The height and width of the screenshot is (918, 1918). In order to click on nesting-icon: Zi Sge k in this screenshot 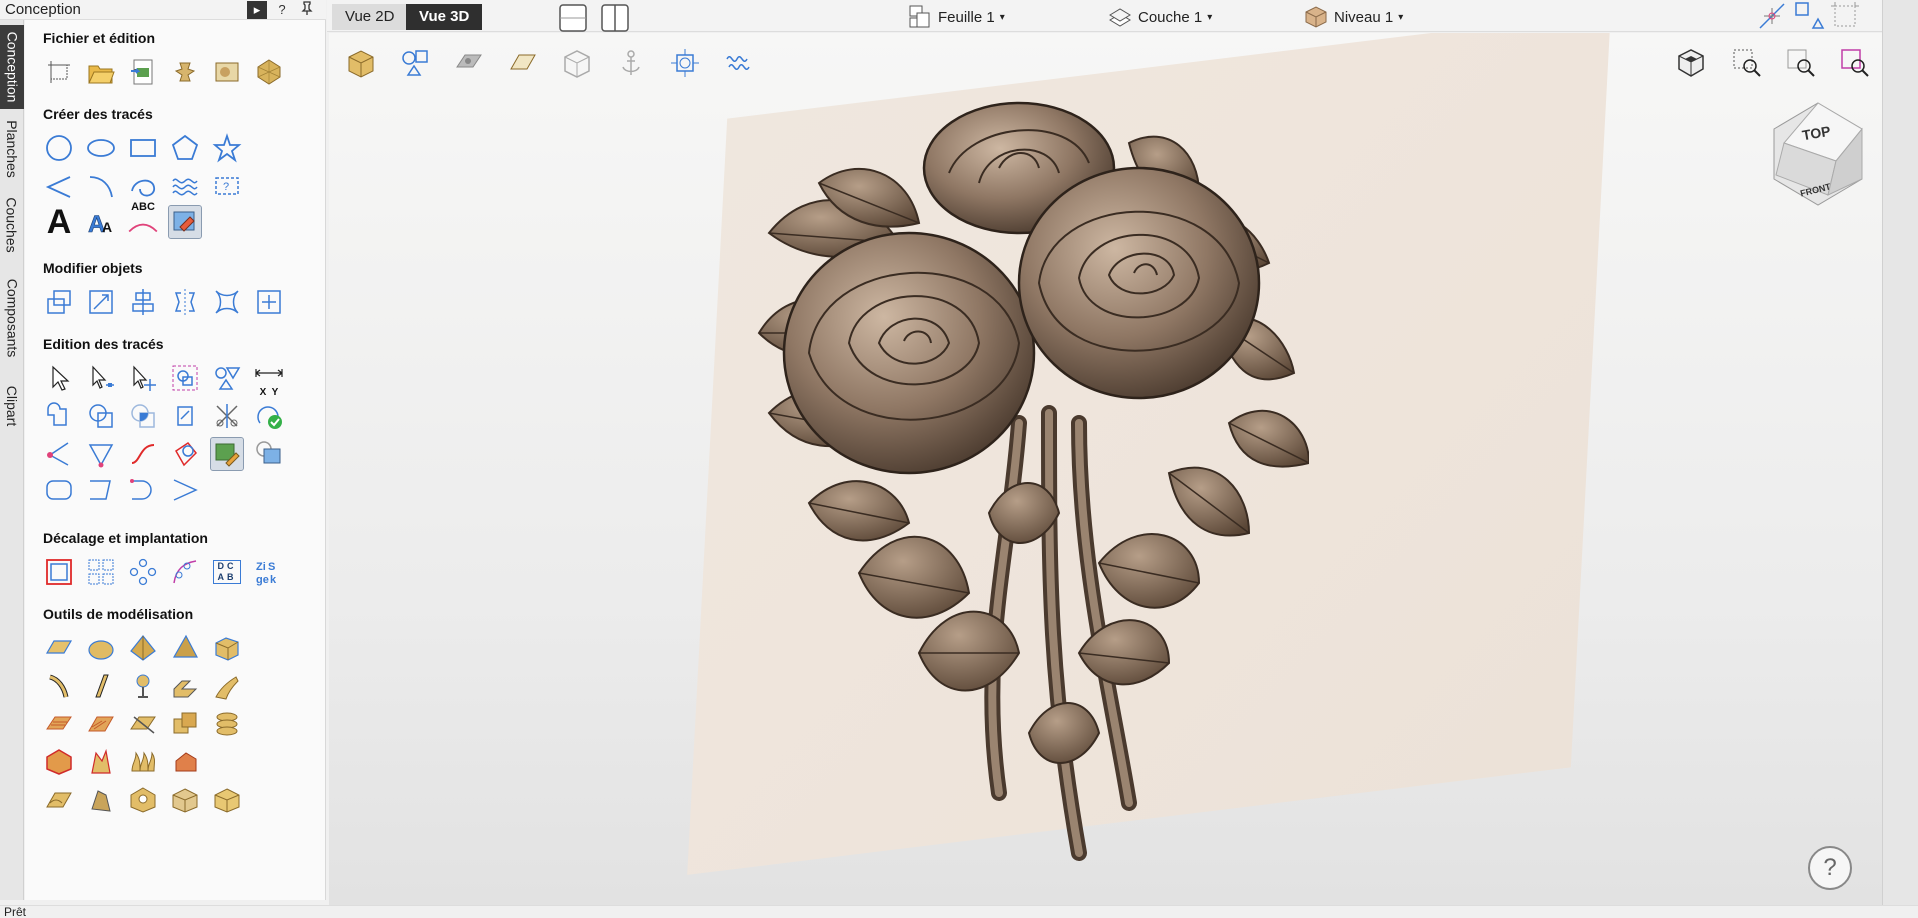, I will do `click(269, 572)`.